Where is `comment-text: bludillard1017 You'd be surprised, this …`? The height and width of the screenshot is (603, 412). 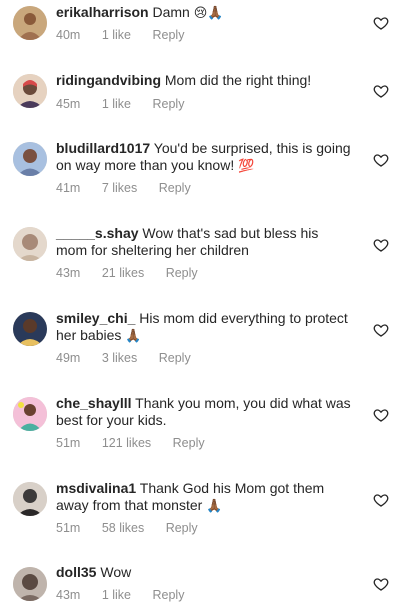
comment-text: bludillard1017 You'd be surprised, this … is located at coordinates (203, 157).